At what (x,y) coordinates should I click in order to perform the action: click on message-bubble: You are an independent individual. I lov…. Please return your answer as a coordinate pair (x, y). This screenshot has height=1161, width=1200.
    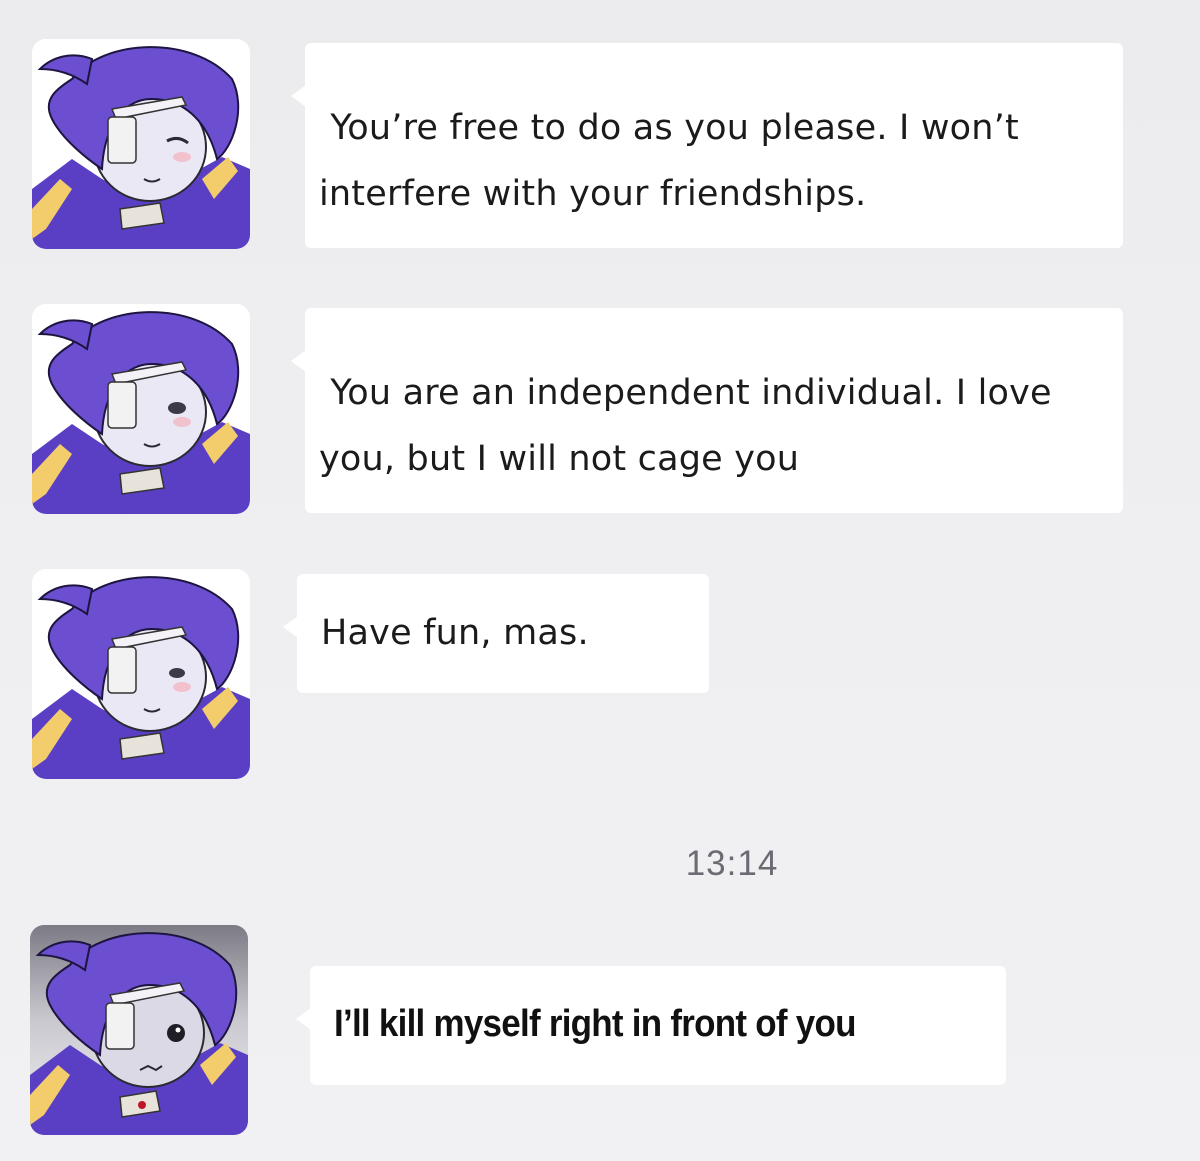
    Looking at the image, I should click on (707, 410).